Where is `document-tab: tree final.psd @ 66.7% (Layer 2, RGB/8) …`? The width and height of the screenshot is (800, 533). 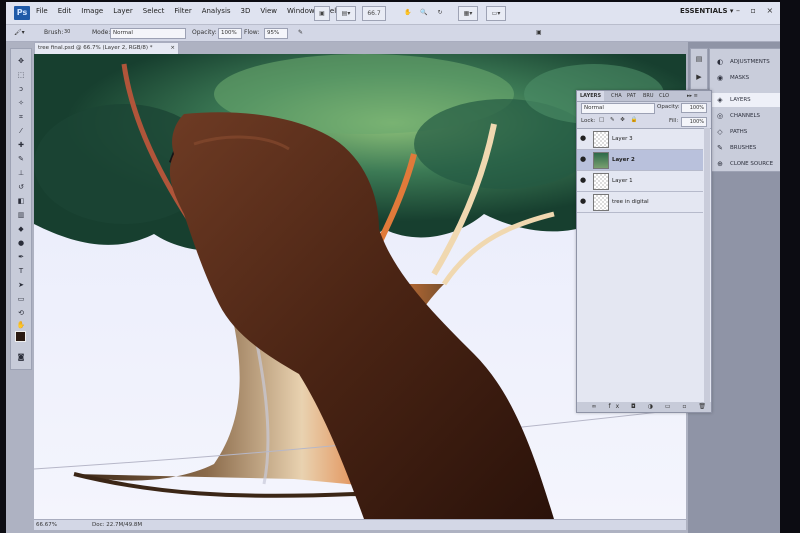 document-tab: tree final.psd @ 66.7% (Layer 2, RGB/8) … is located at coordinates (106, 48).